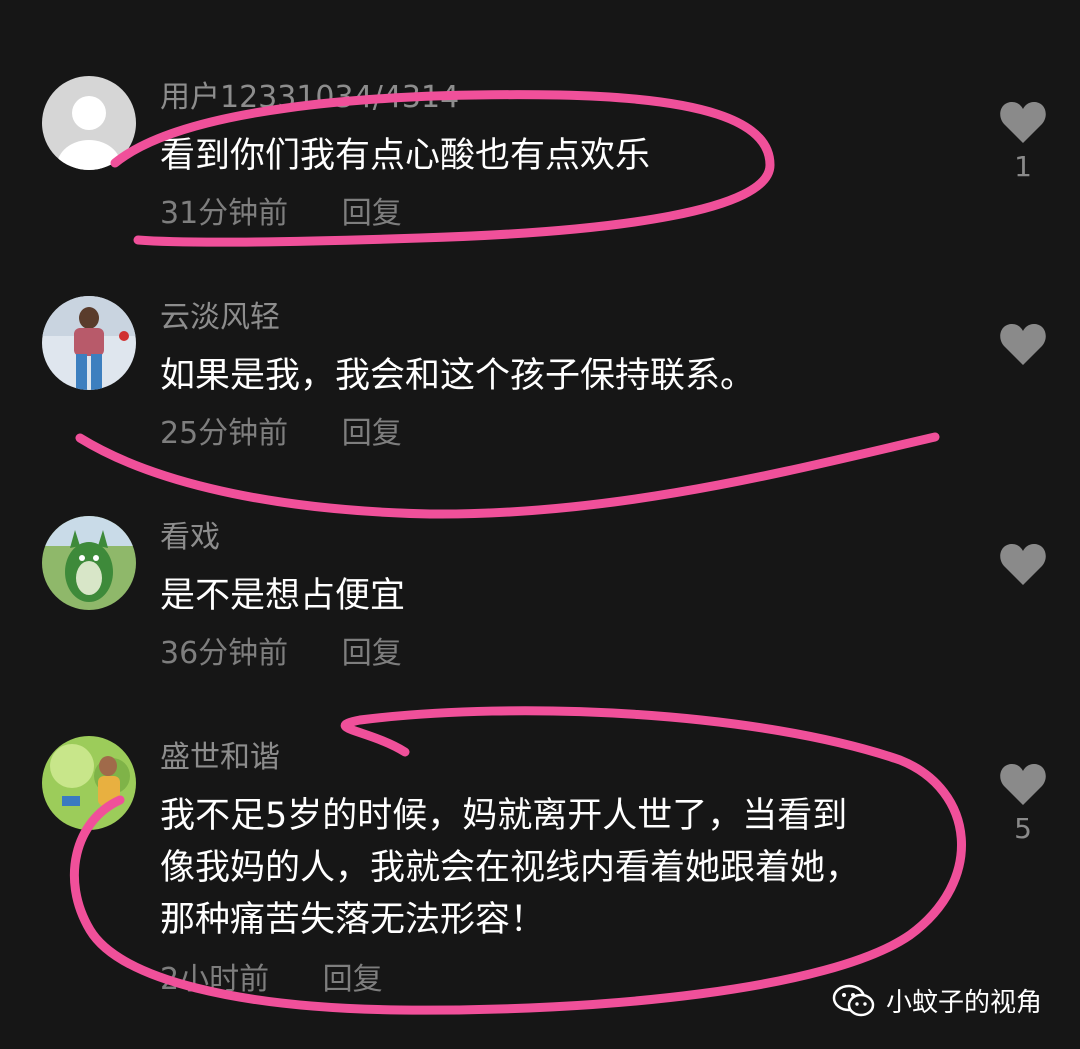 The width and height of the screenshot is (1080, 1049). I want to click on comment-time: 2小时前, so click(215, 979).